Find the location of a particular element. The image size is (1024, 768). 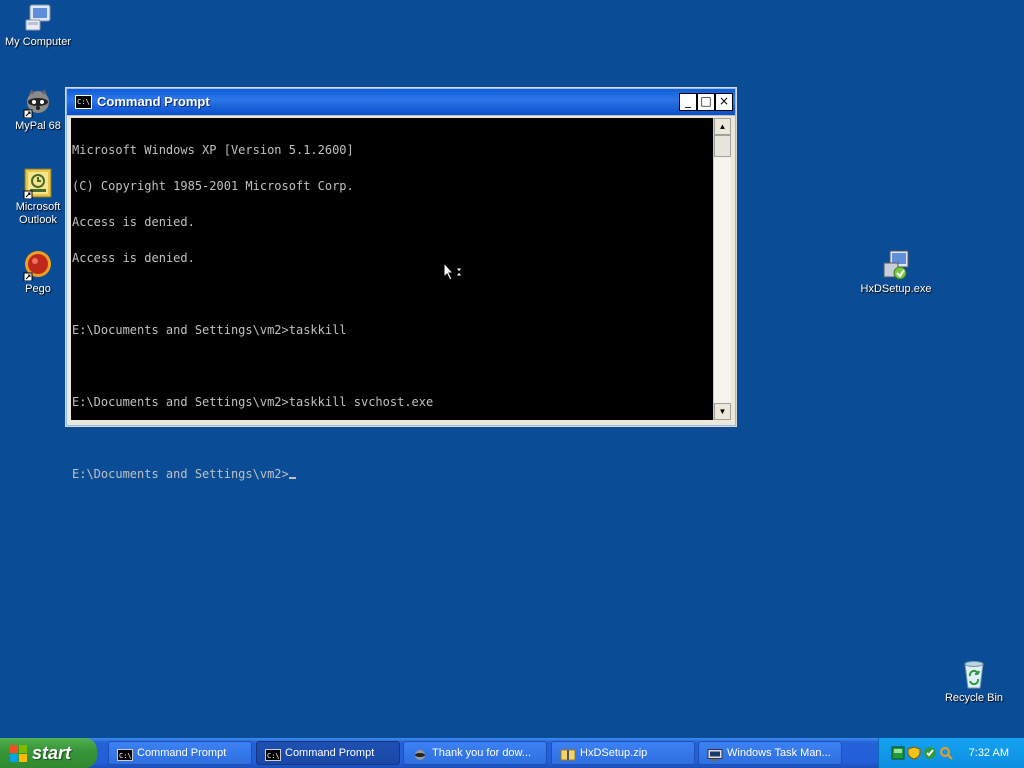

search-icon is located at coordinates (946, 753).